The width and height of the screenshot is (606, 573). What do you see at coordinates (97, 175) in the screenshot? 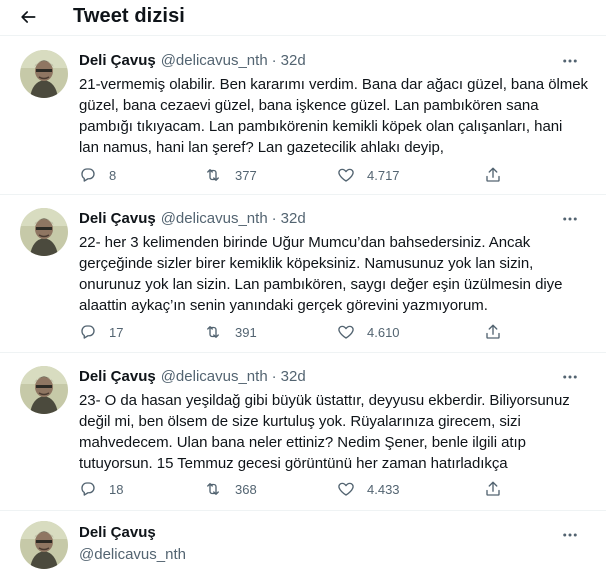
I see `reply-button: 8` at bounding box center [97, 175].